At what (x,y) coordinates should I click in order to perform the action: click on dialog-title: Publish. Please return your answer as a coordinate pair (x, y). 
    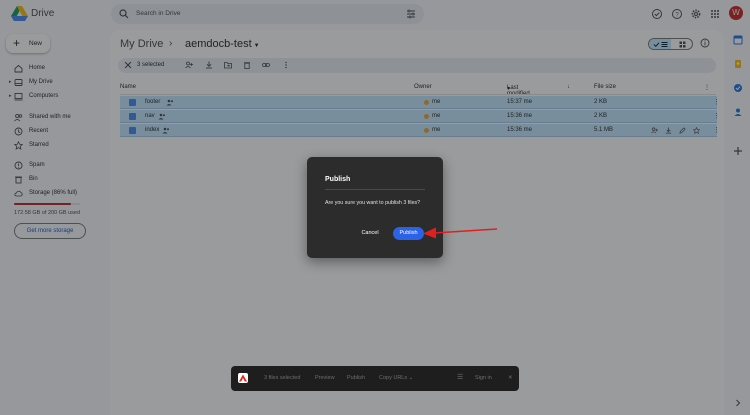
    Looking at the image, I should click on (338, 179).